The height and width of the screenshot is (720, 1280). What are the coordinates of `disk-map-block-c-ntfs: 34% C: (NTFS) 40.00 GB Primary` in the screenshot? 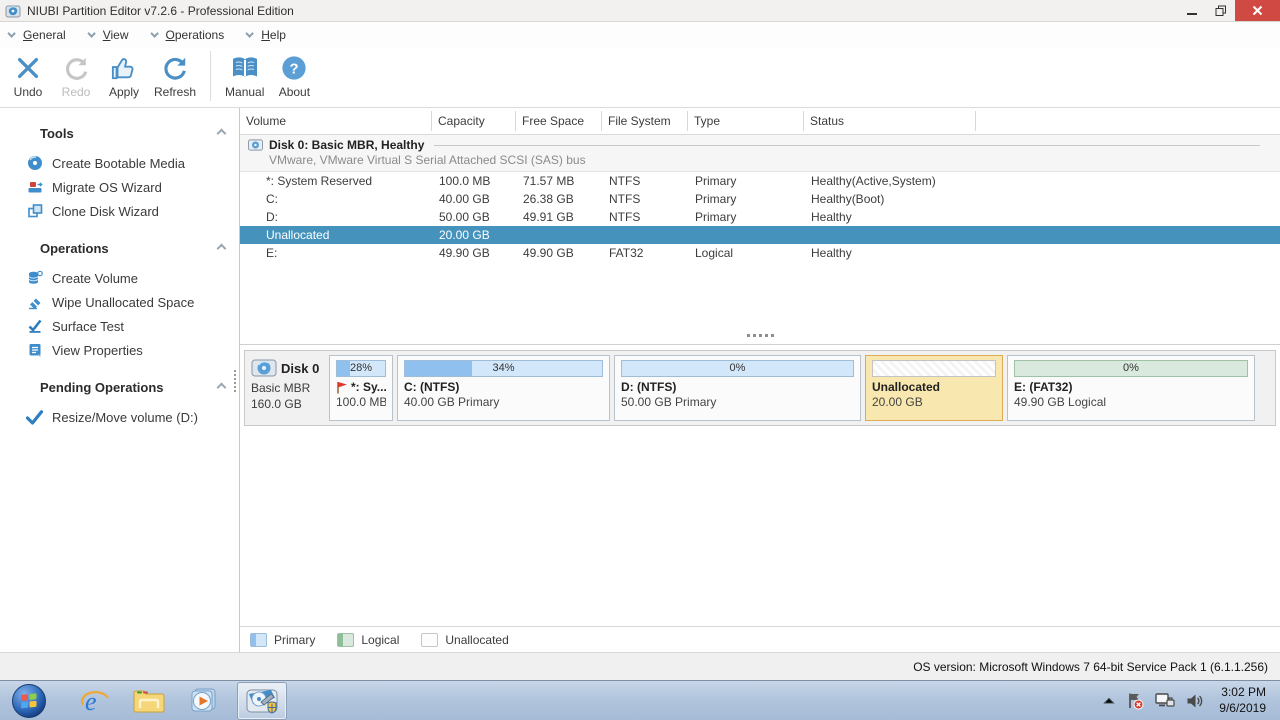 It's located at (503, 388).